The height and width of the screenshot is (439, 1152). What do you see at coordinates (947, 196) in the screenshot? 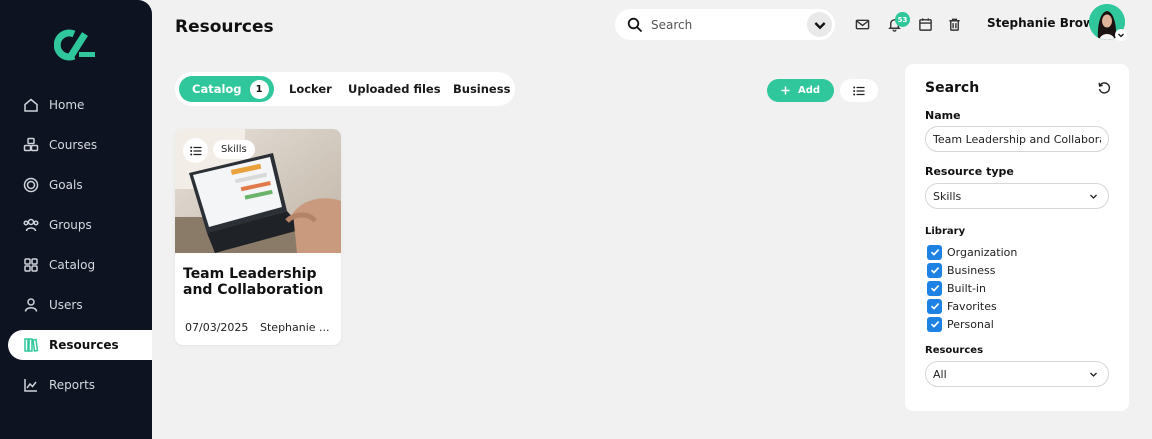
I see `resource-type-value: Skills` at bounding box center [947, 196].